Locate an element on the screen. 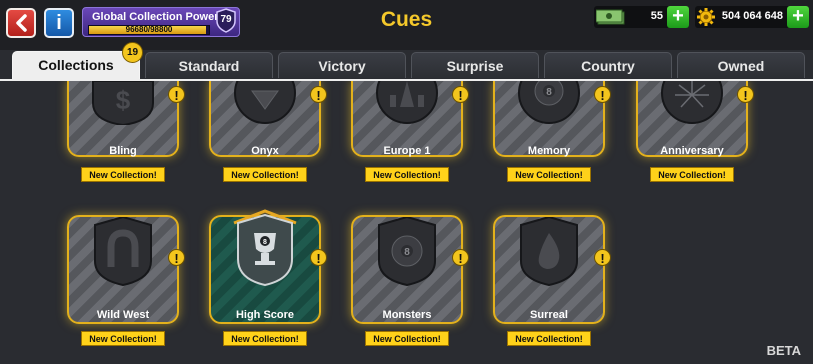  collections-count-badge: 19 is located at coordinates (132, 52).